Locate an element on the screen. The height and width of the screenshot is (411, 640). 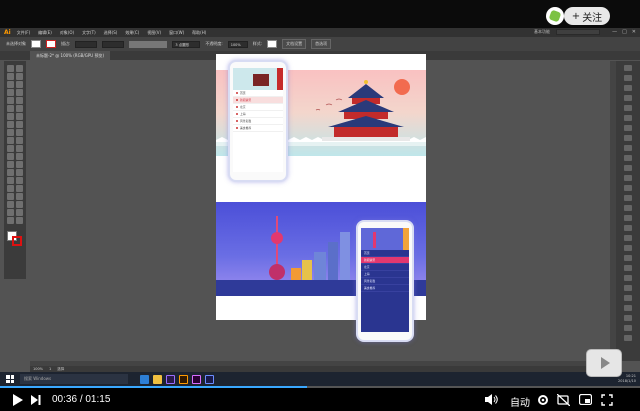
media-encoder-icon is located at coordinates (209, 379).